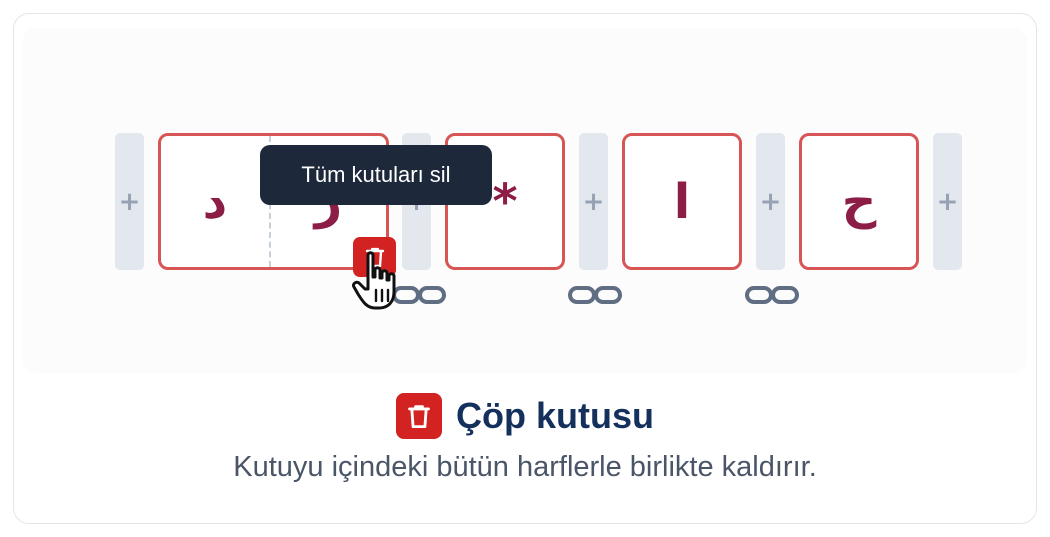 The image size is (1050, 537). What do you see at coordinates (374, 280) in the screenshot?
I see `hand-pointer-icon` at bounding box center [374, 280].